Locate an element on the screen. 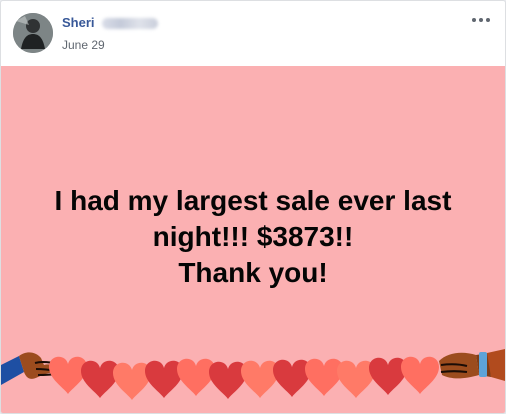  message-line: Thank you! is located at coordinates (253, 272).